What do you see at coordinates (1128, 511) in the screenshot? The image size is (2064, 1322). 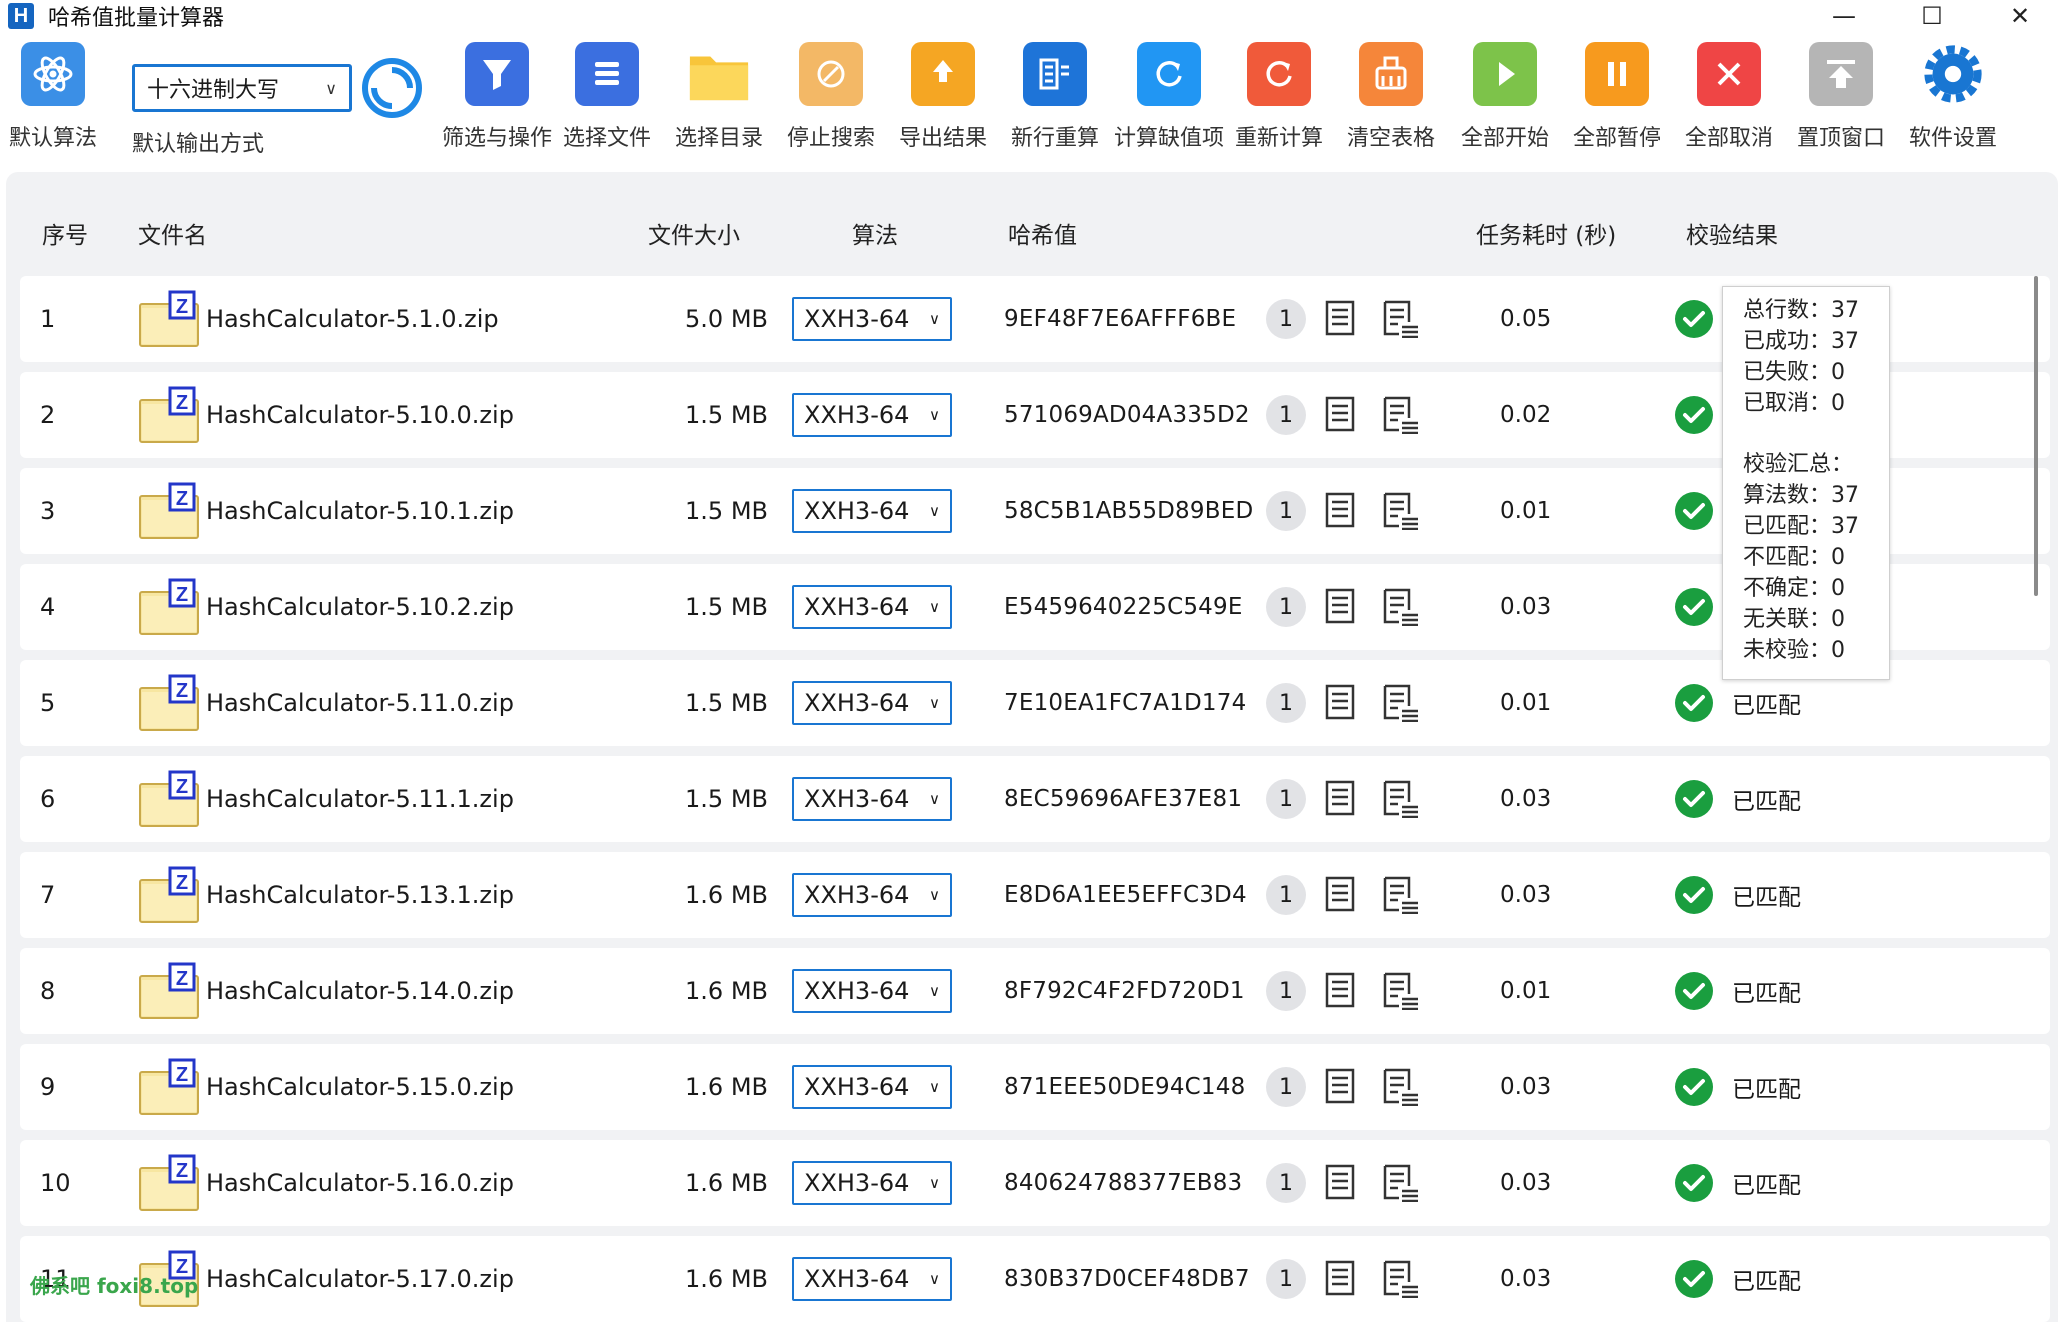 I see `row-hash: 58C5B1AB55D89BED` at bounding box center [1128, 511].